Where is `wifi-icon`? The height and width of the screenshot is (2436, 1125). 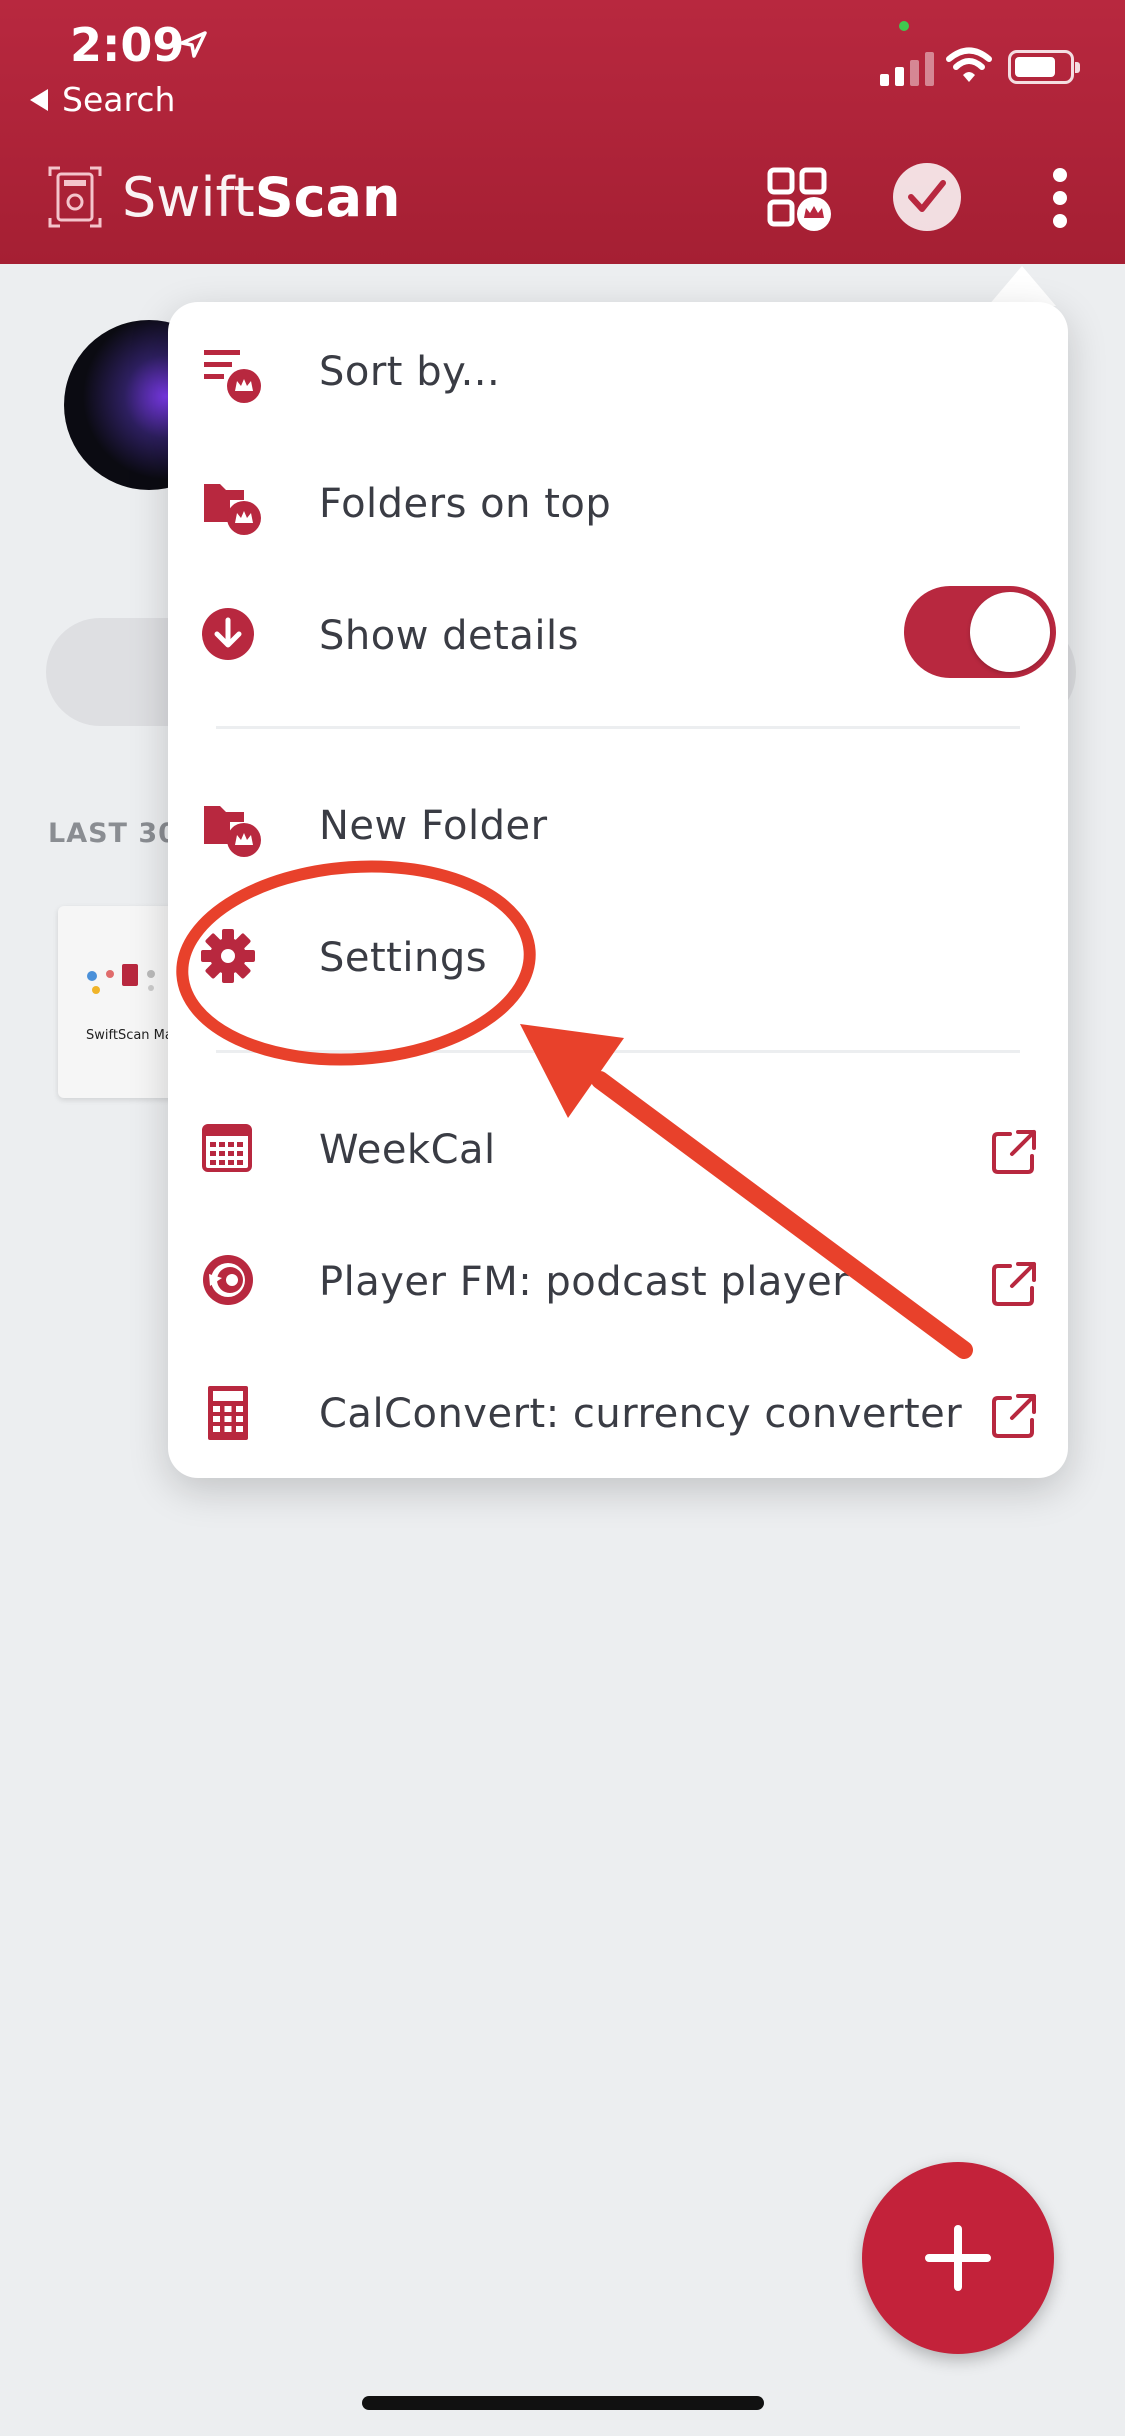 wifi-icon is located at coordinates (969, 64).